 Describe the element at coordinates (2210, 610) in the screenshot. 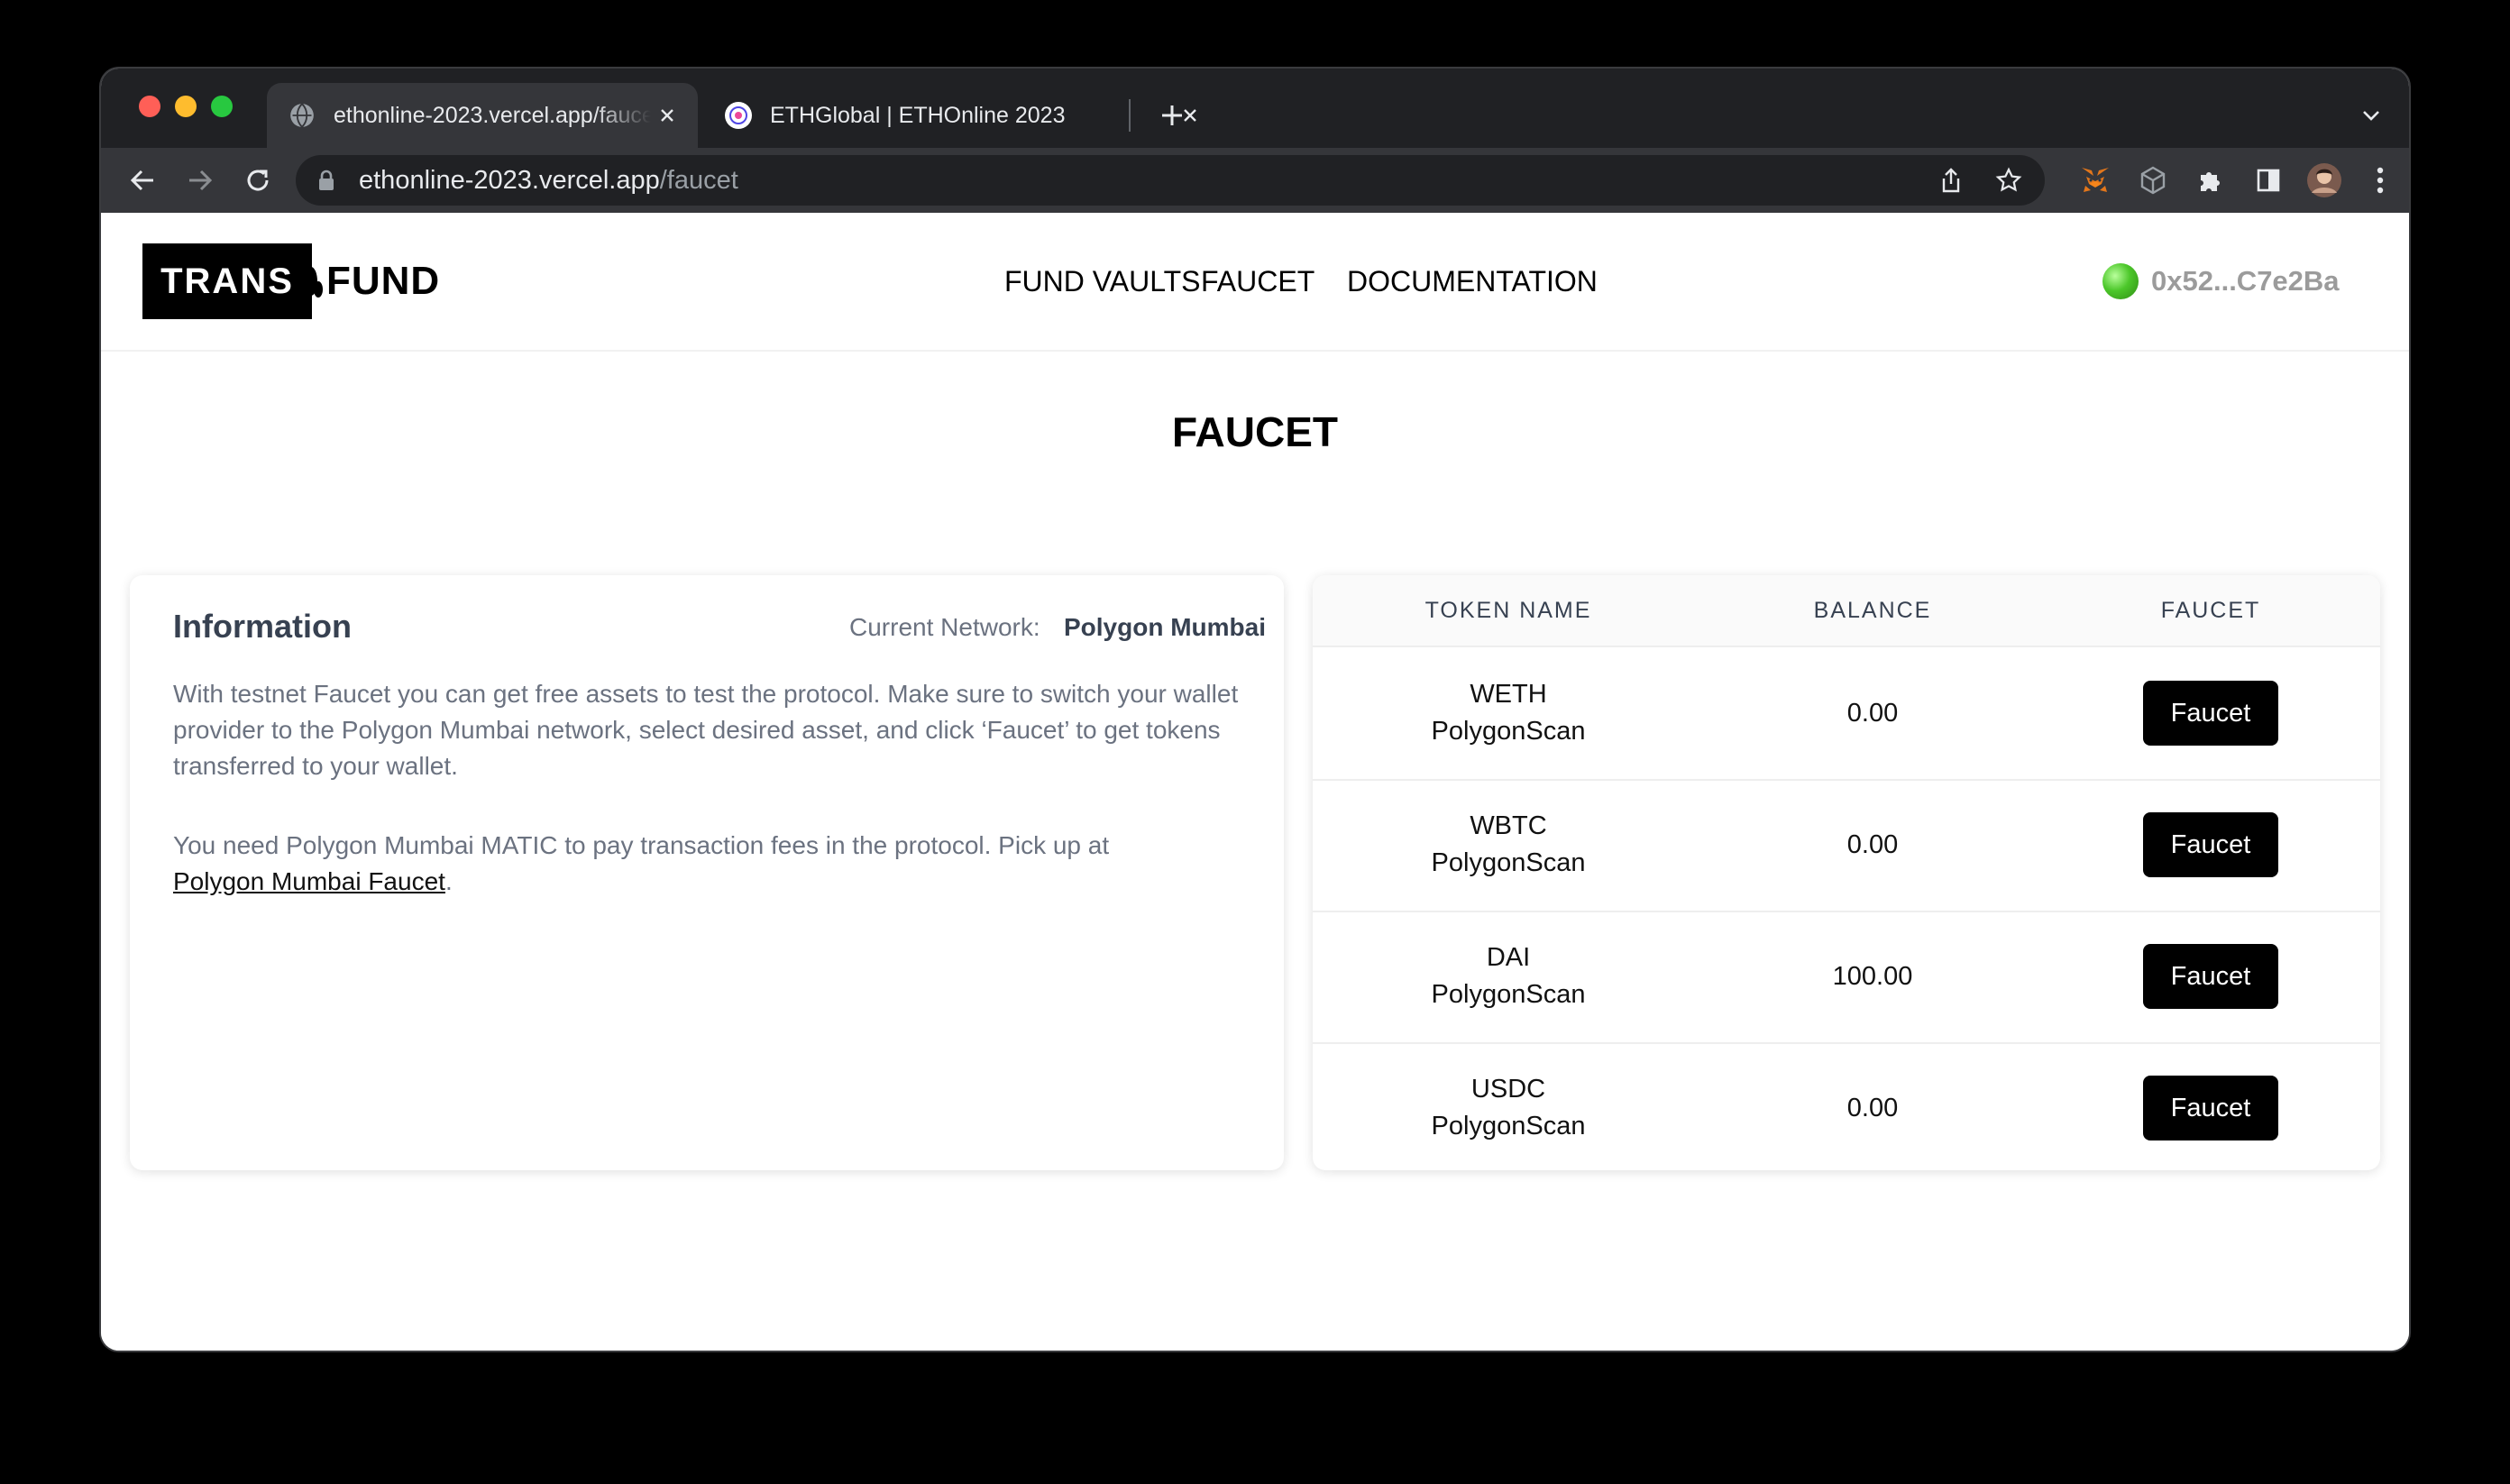

I see `column-header-faucet: FAUCET` at that location.